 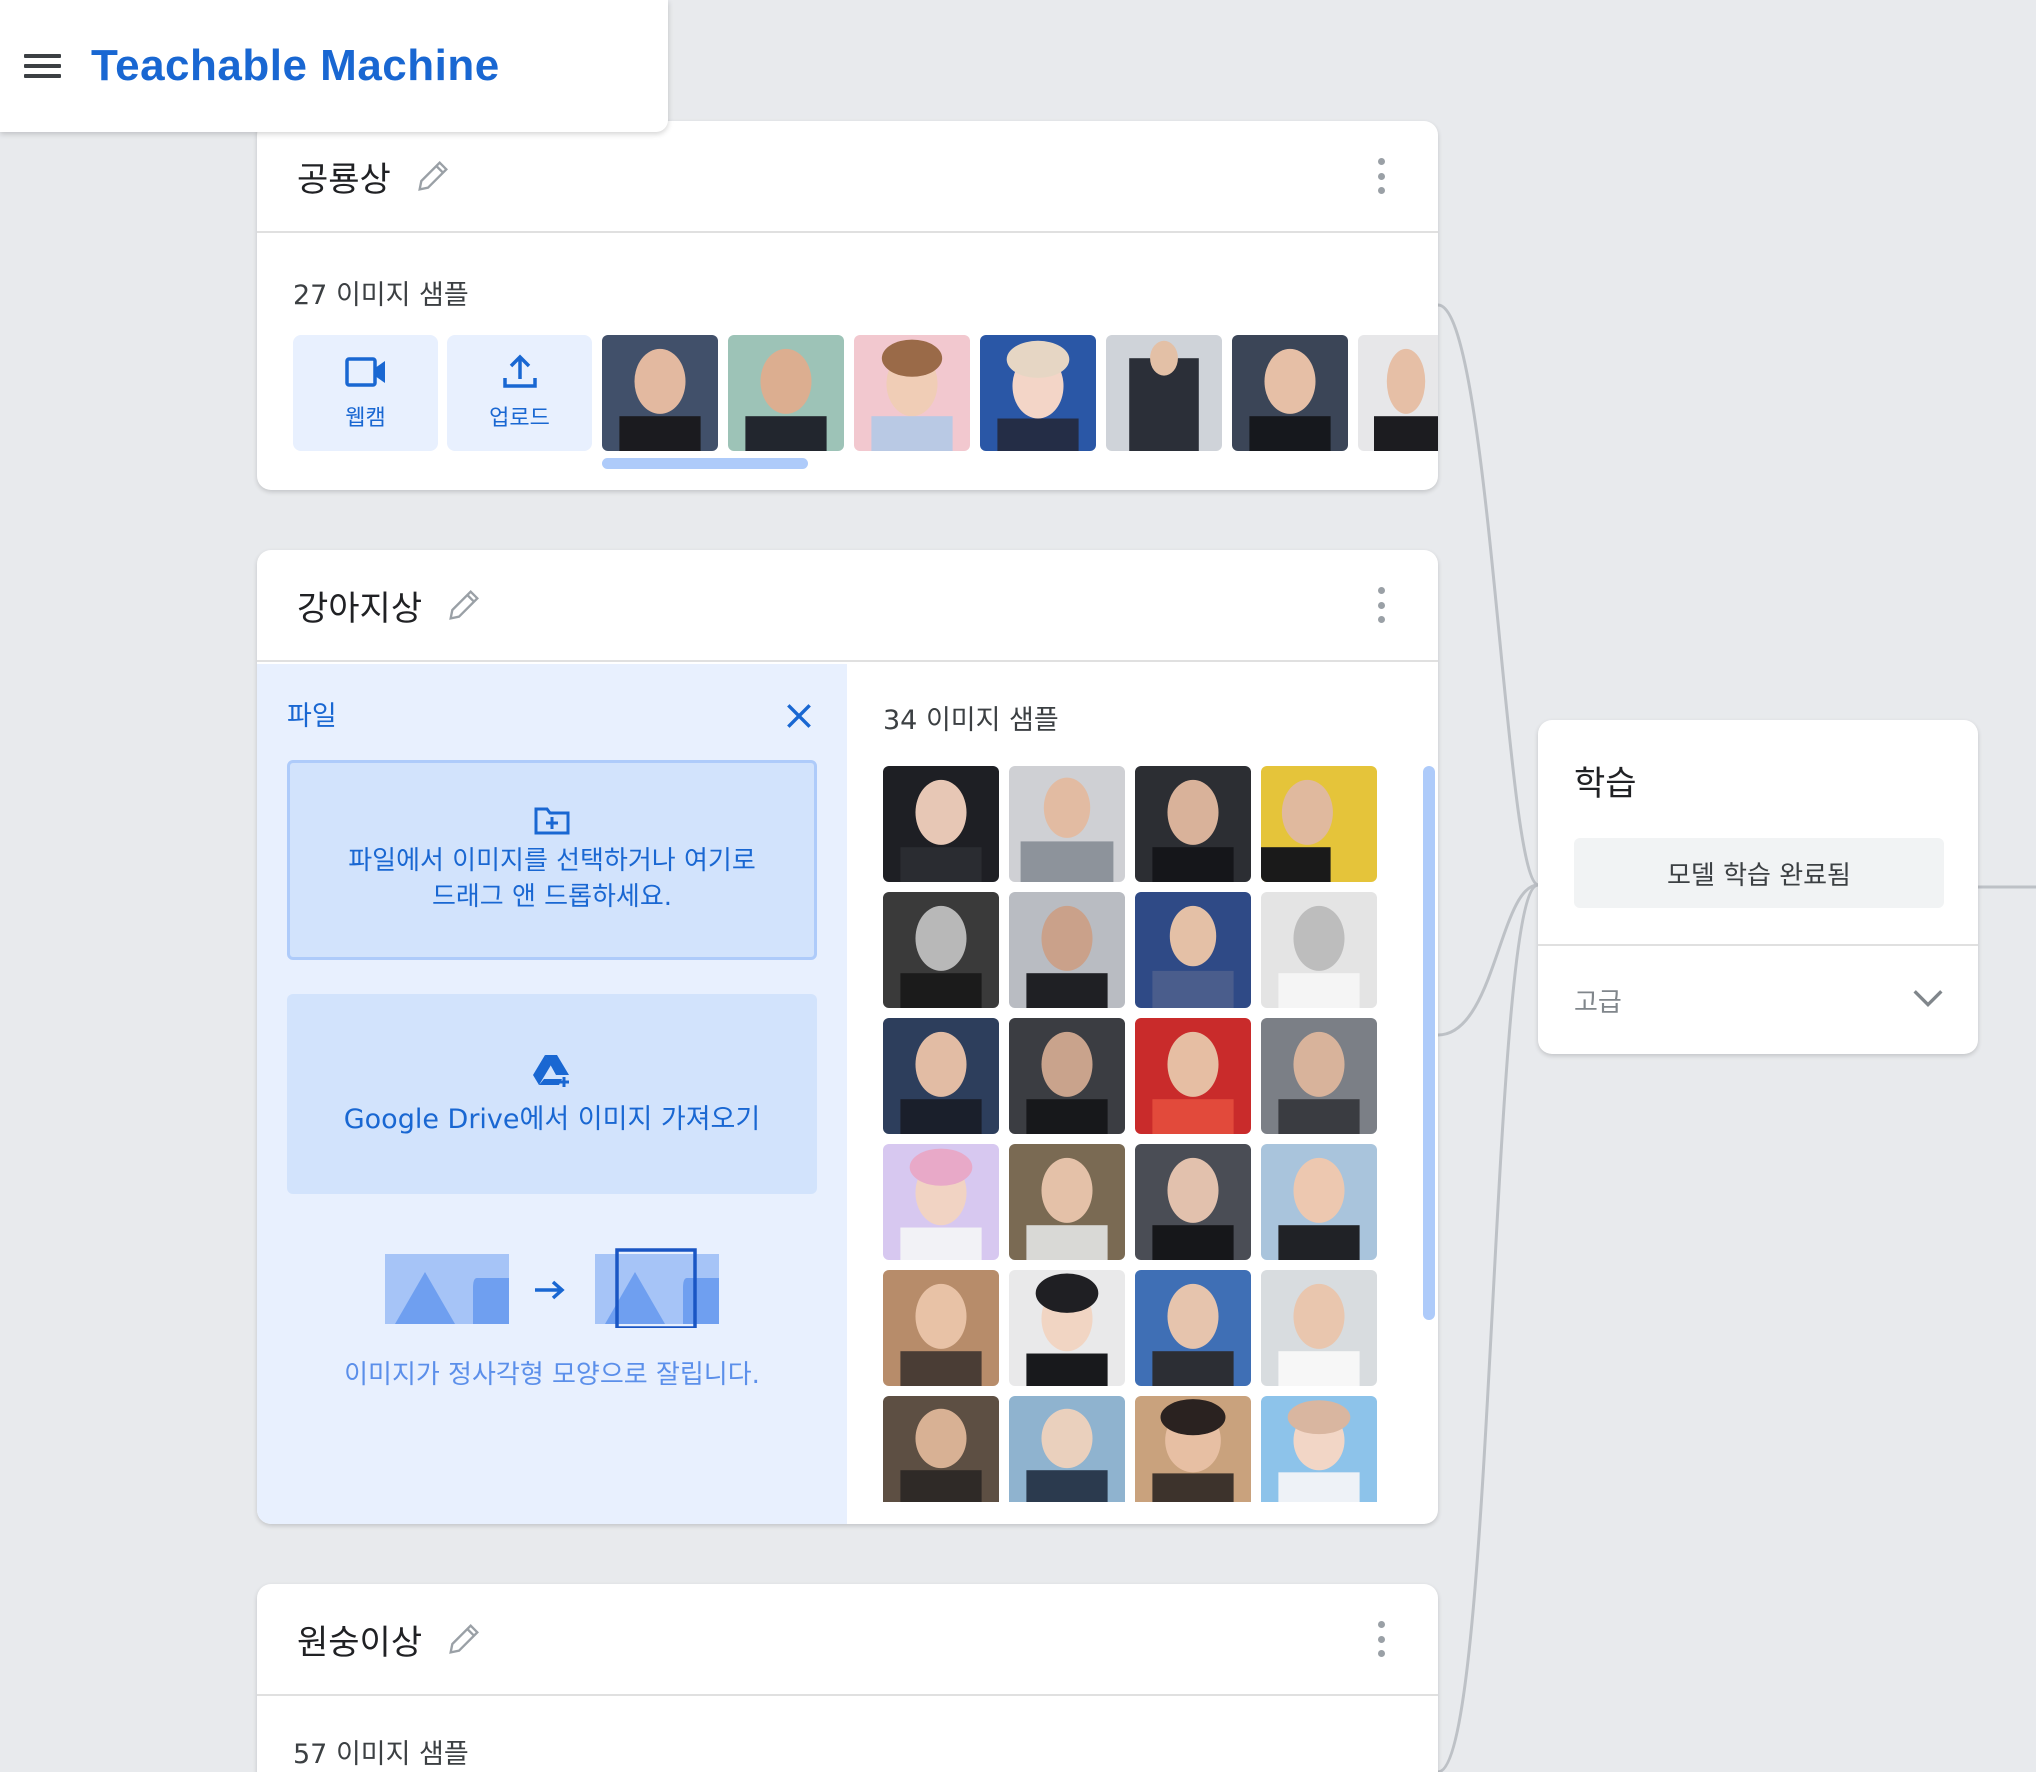 What do you see at coordinates (42, 66) in the screenshot?
I see `hamburger-menu-icon` at bounding box center [42, 66].